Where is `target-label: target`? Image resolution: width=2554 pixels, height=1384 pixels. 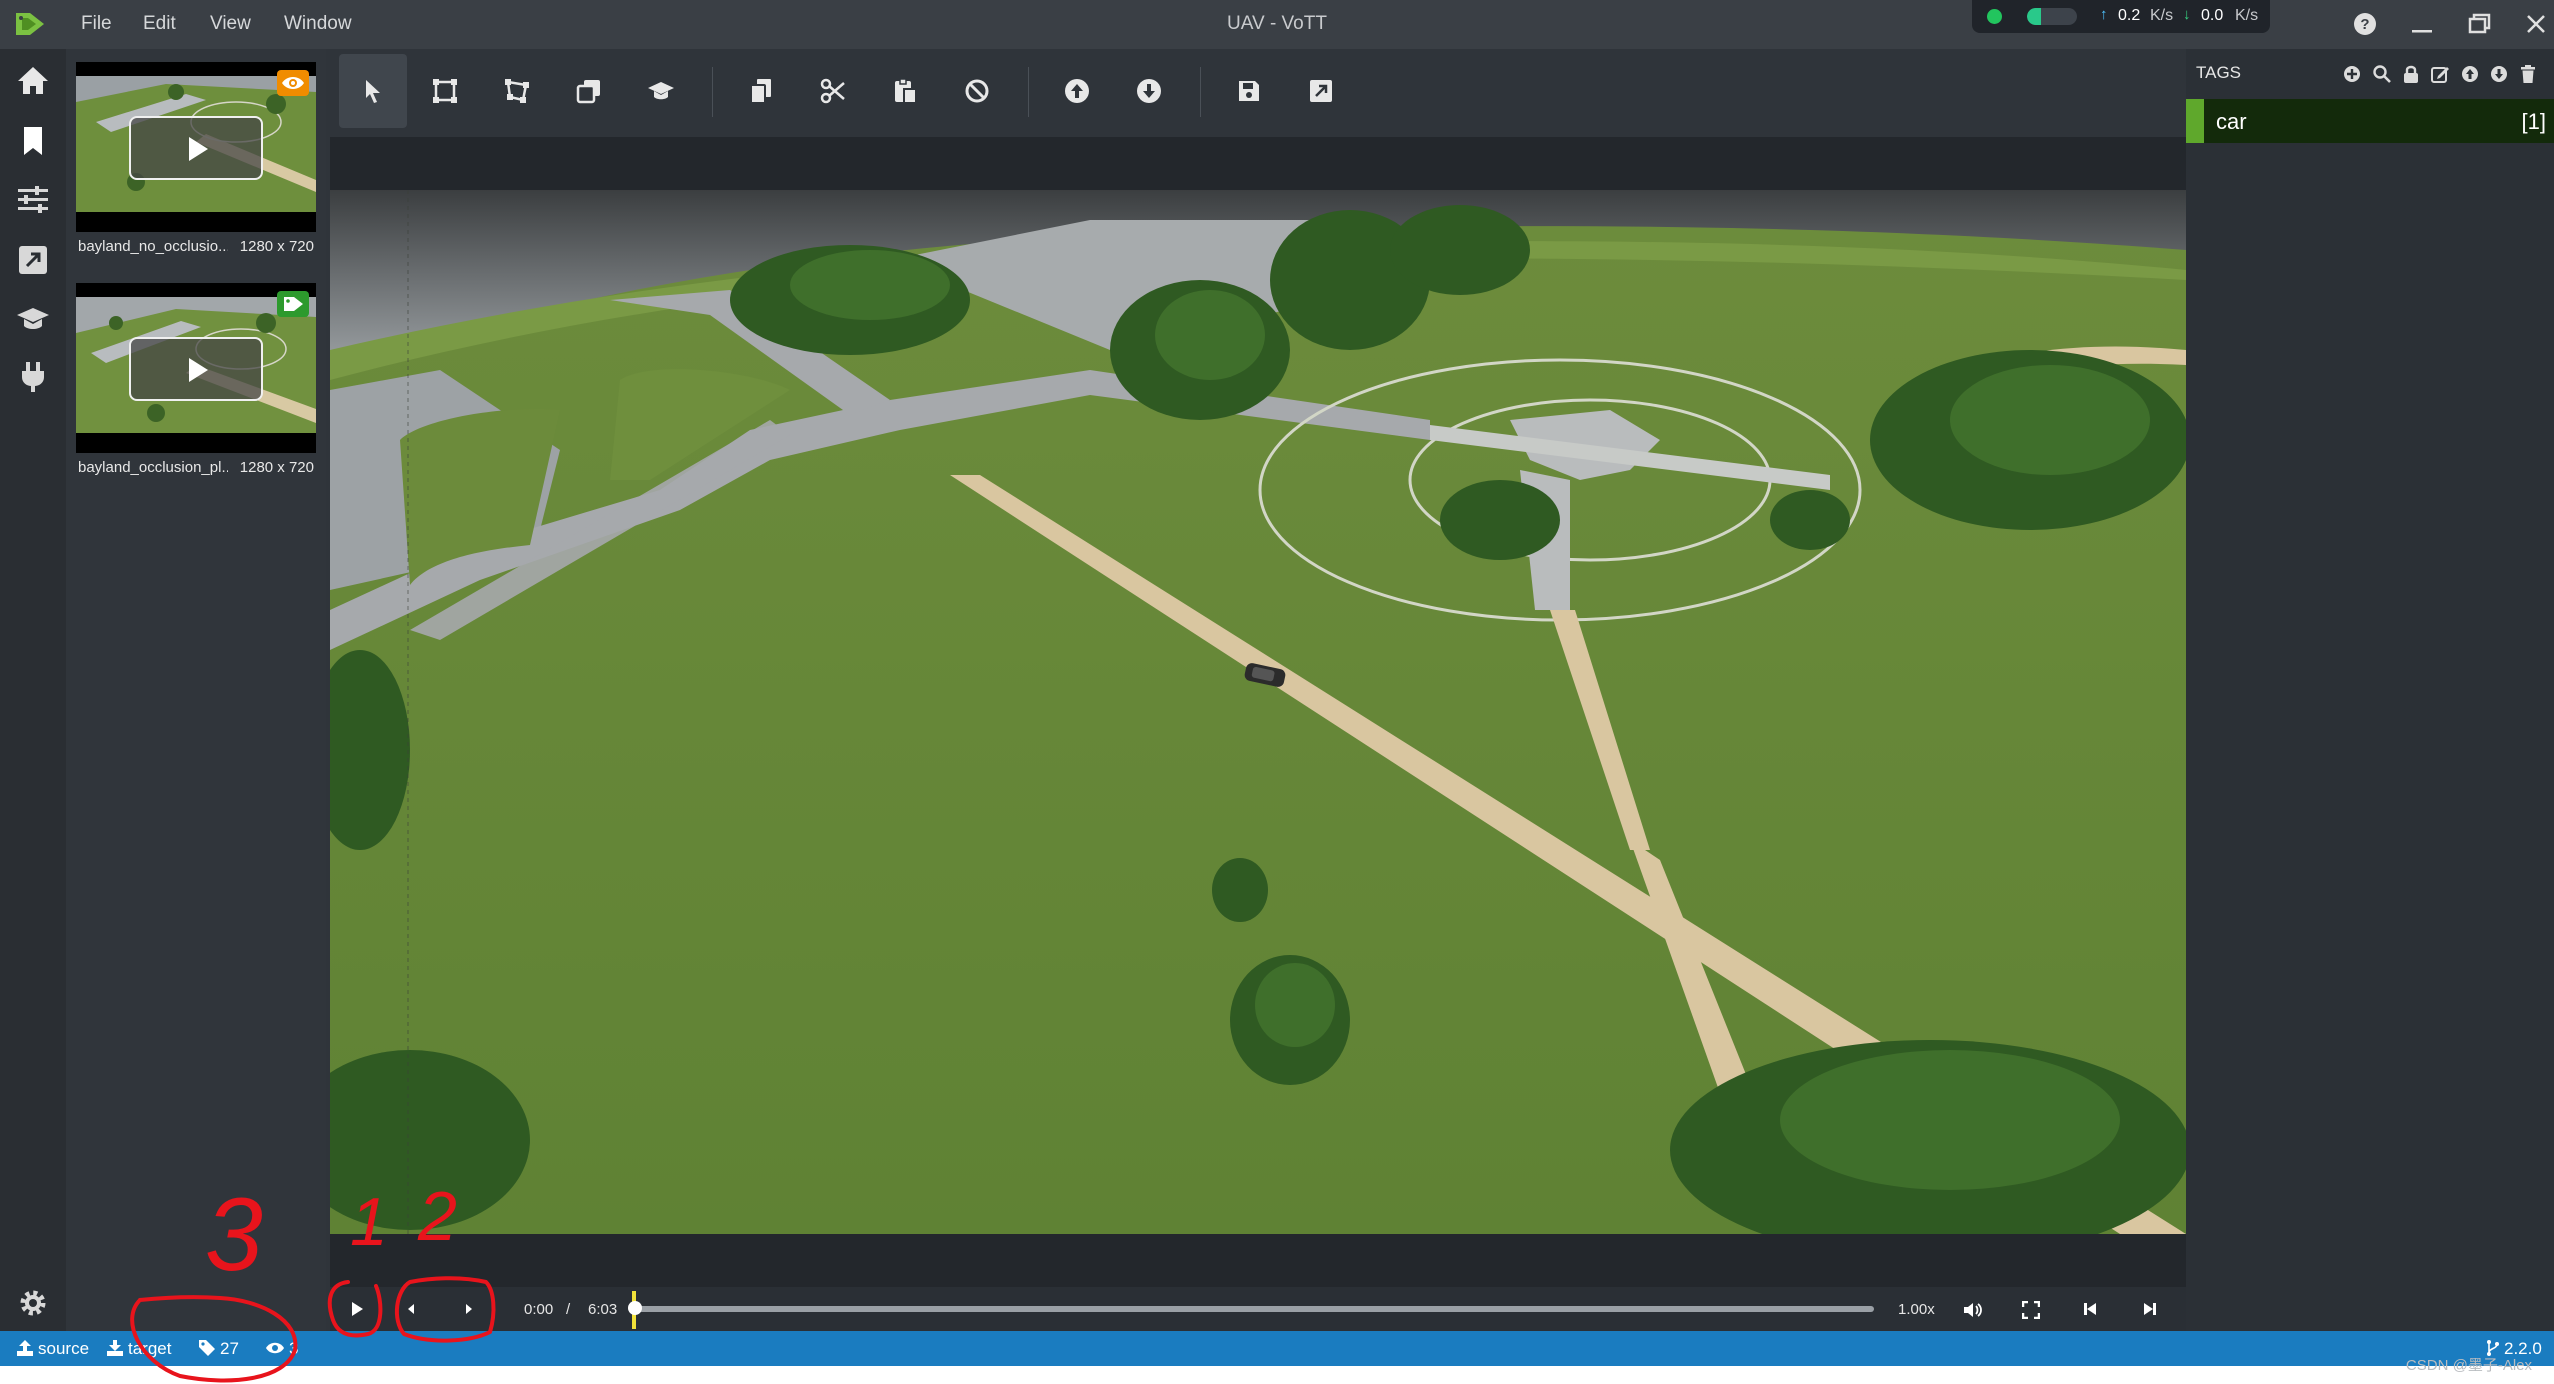
target-label: target is located at coordinates (150, 1348).